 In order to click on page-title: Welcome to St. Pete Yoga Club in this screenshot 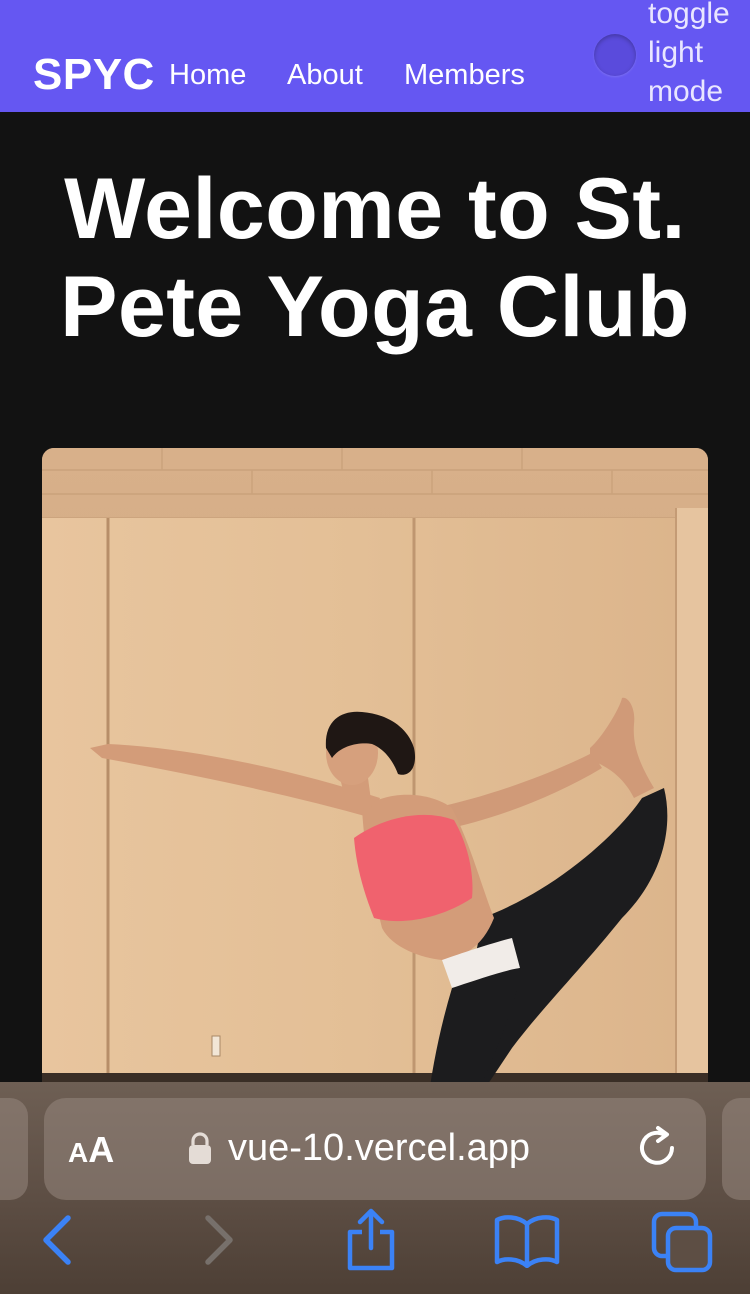, I will do `click(375, 258)`.